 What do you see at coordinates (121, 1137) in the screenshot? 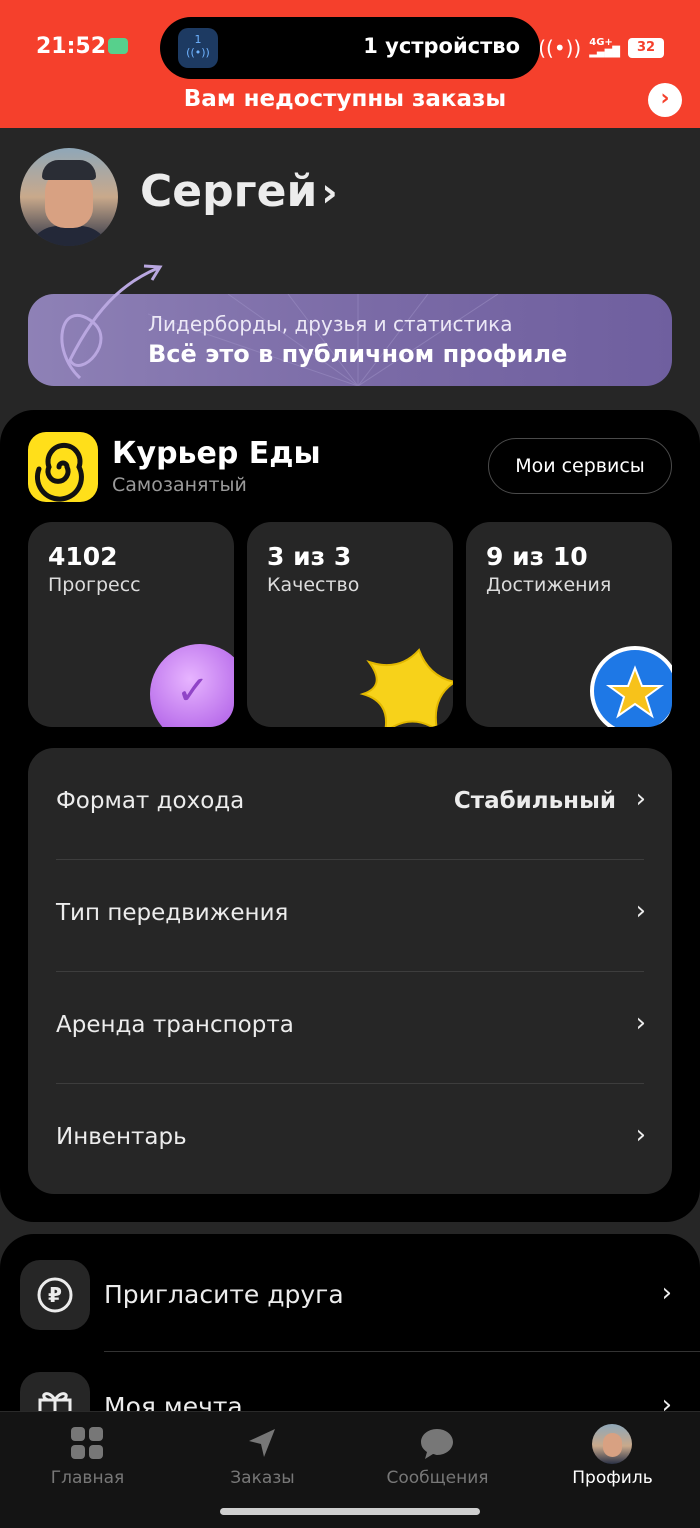
I see `setting-label: Инвентарь` at bounding box center [121, 1137].